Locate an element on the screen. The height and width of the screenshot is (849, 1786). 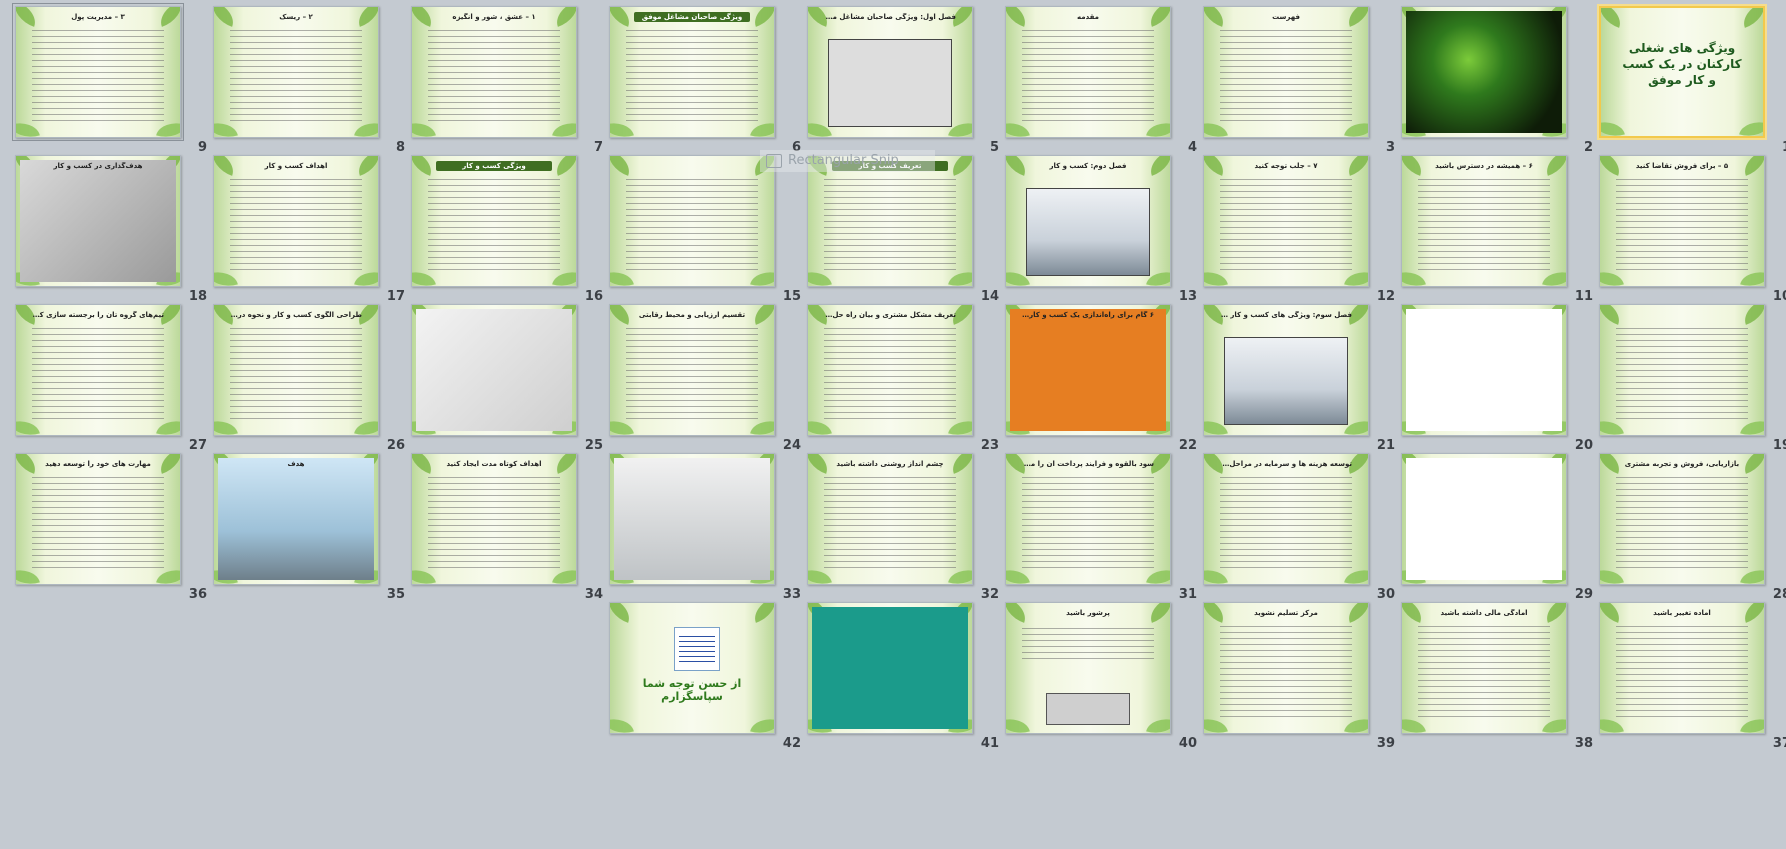
slide-thumbnail: مقدمه is located at coordinates (1088, 72).